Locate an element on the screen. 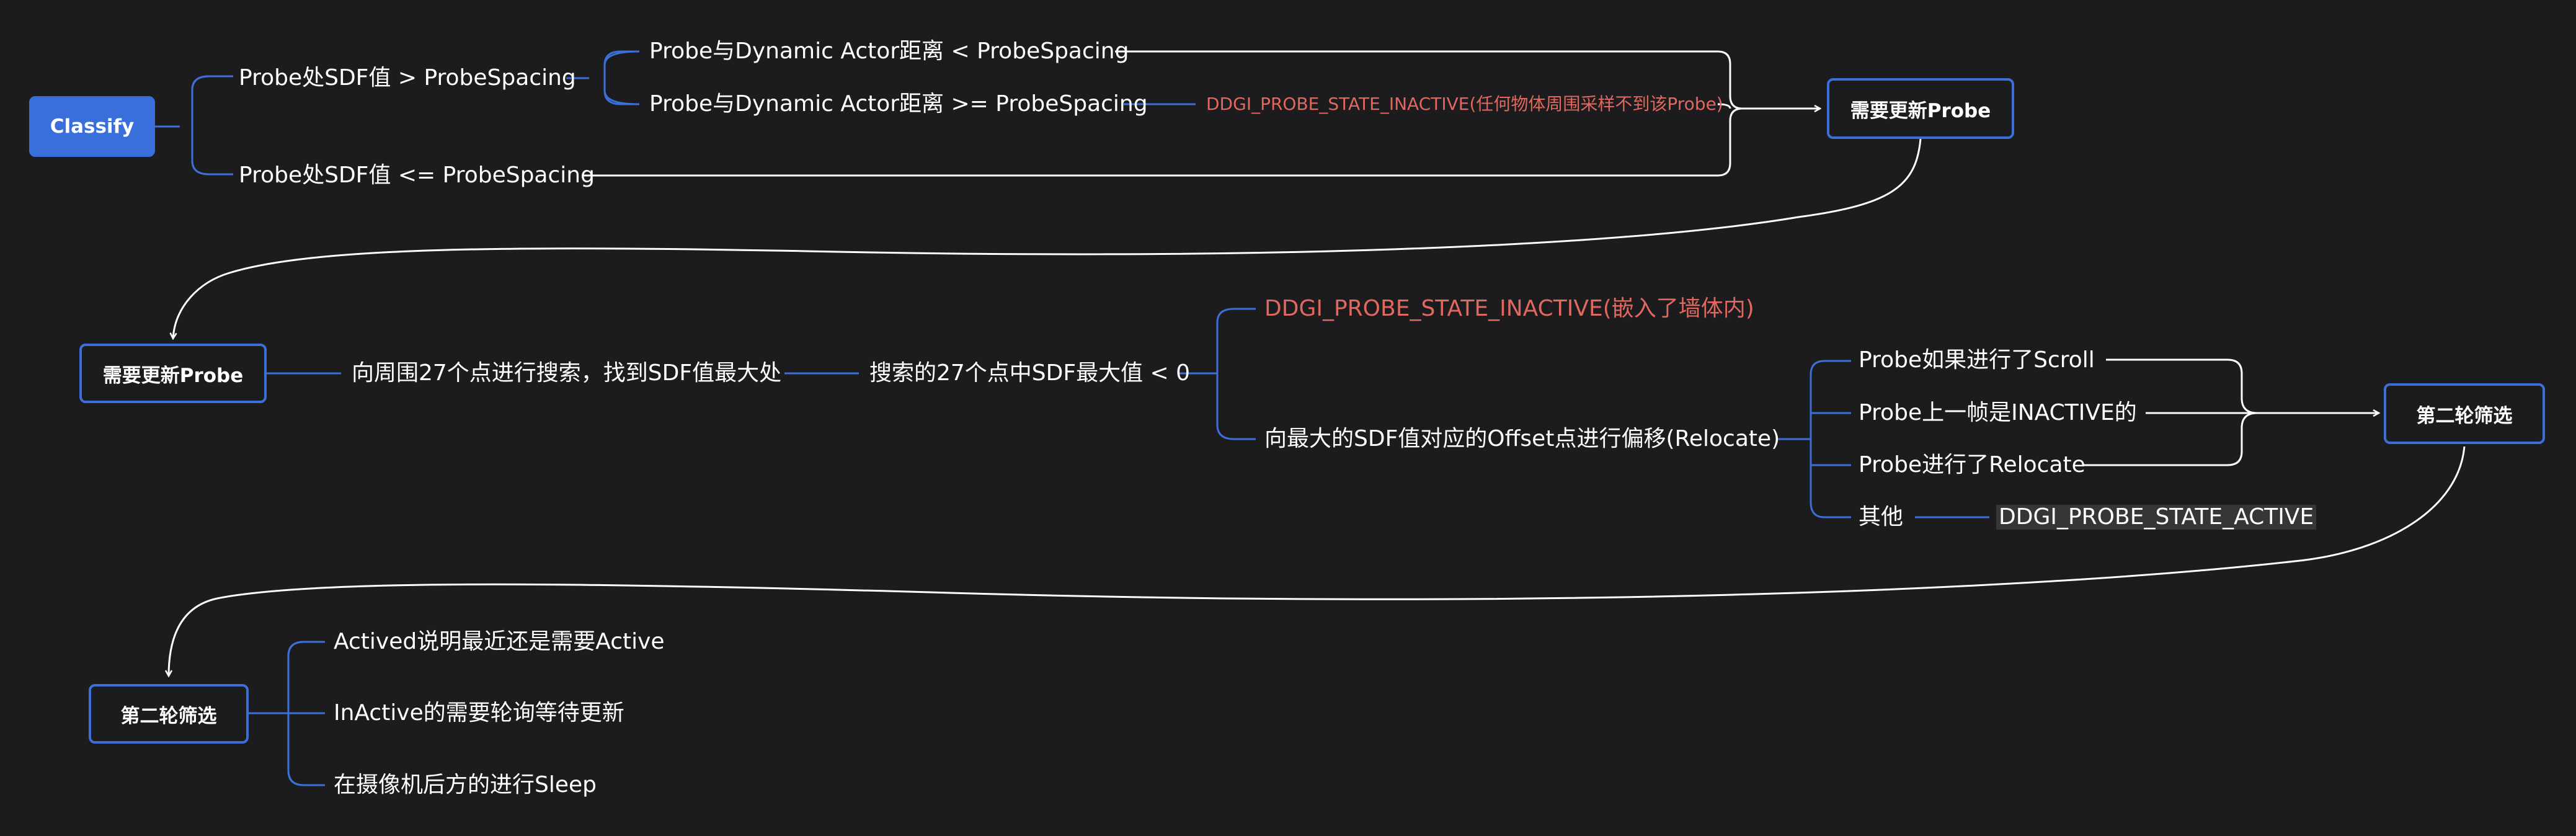 The height and width of the screenshot is (836, 2576). connector-sdf-greater-fork is located at coordinates (621, 77).